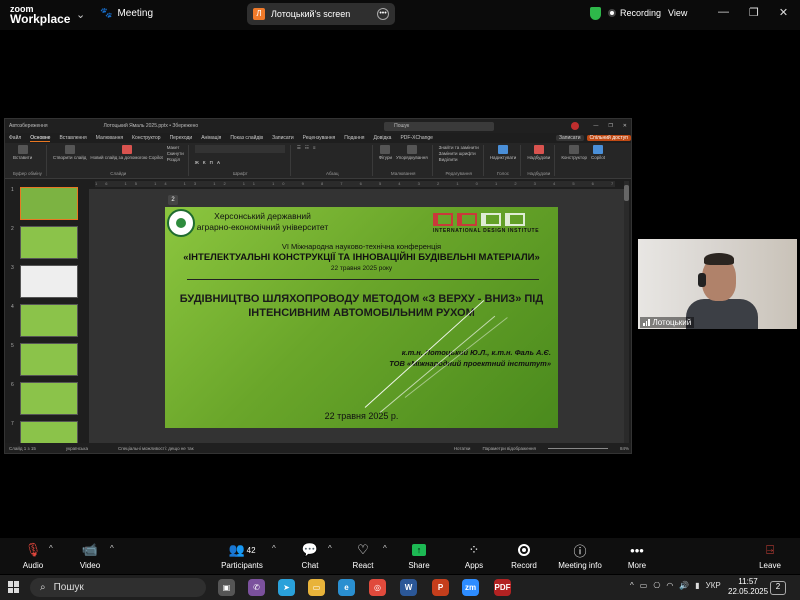 The image size is (800, 600). What do you see at coordinates (598, 152) in the screenshot?
I see `copilot-button: Copilot` at bounding box center [598, 152].